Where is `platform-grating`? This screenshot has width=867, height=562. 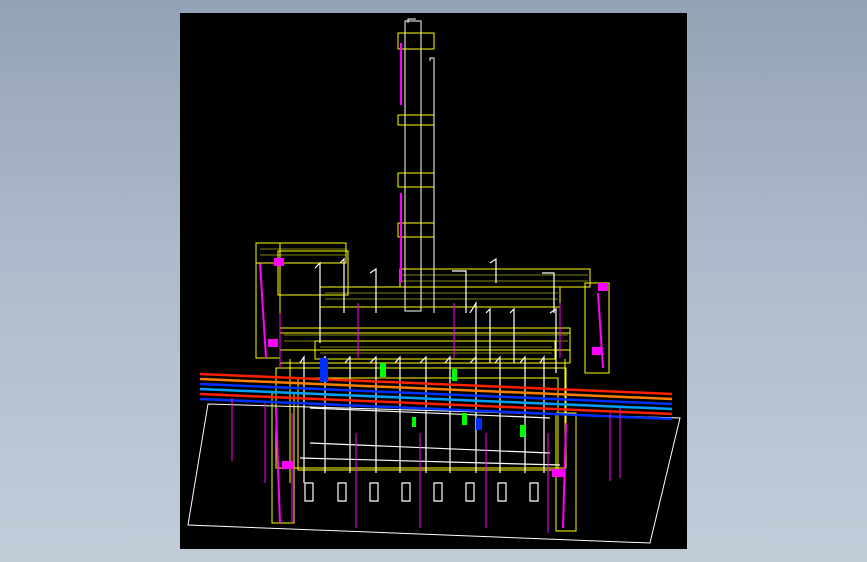 platform-grating is located at coordinates (424, 301).